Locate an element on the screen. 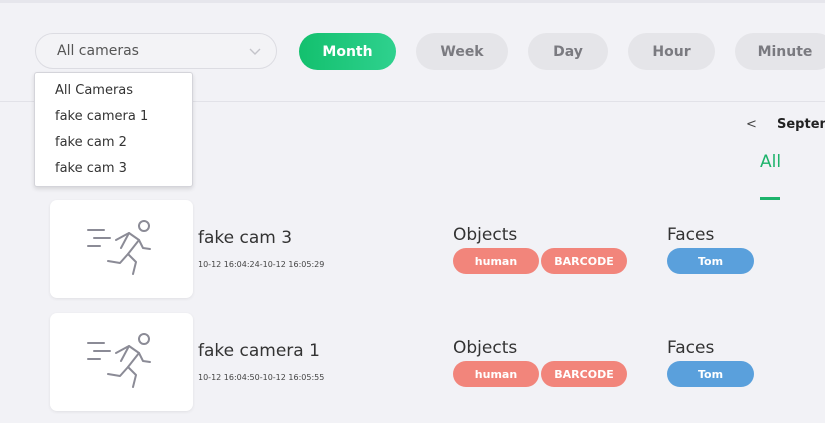  month-label: Septen is located at coordinates (801, 124).